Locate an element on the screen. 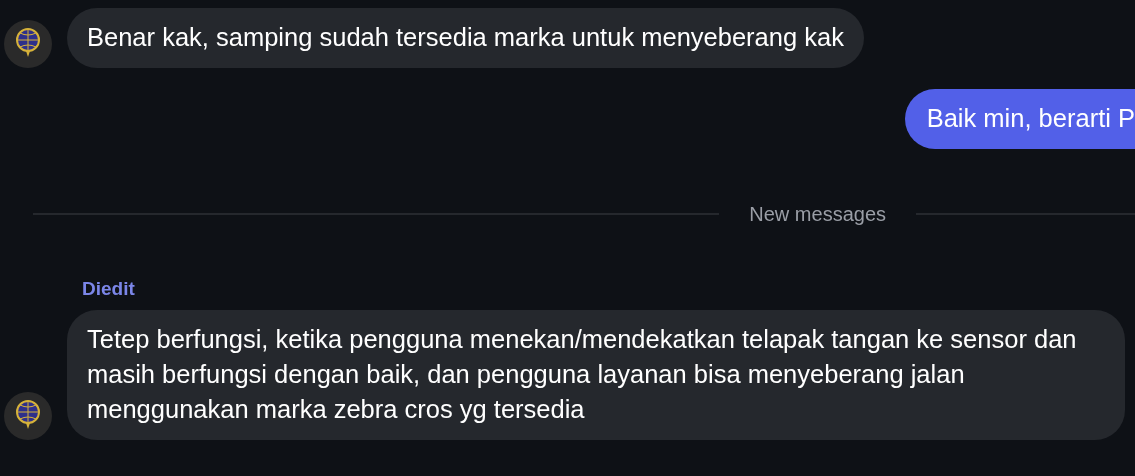 This screenshot has width=1135, height=476. new-messages-label: New messages is located at coordinates (817, 214).